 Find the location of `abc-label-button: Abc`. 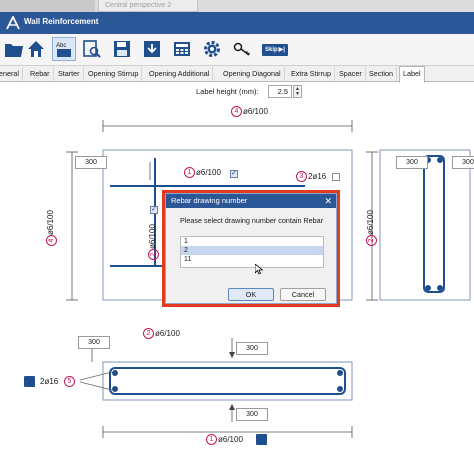

abc-label-button: Abc is located at coordinates (64, 49).